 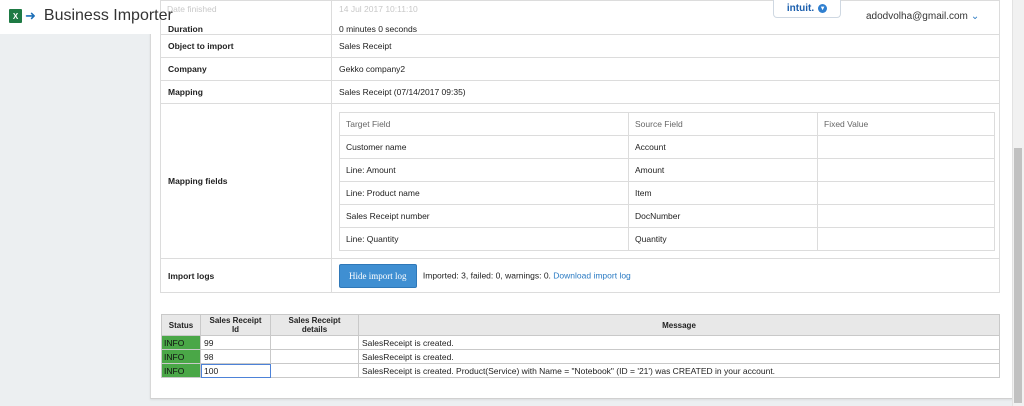 I want to click on source-field: Item, so click(x=723, y=192).